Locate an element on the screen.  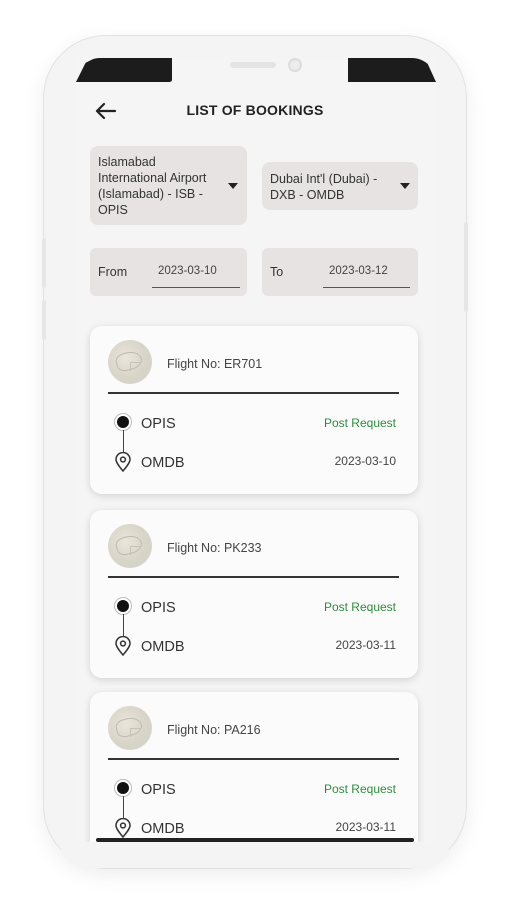
arrow-left-icon is located at coordinates (105, 111).